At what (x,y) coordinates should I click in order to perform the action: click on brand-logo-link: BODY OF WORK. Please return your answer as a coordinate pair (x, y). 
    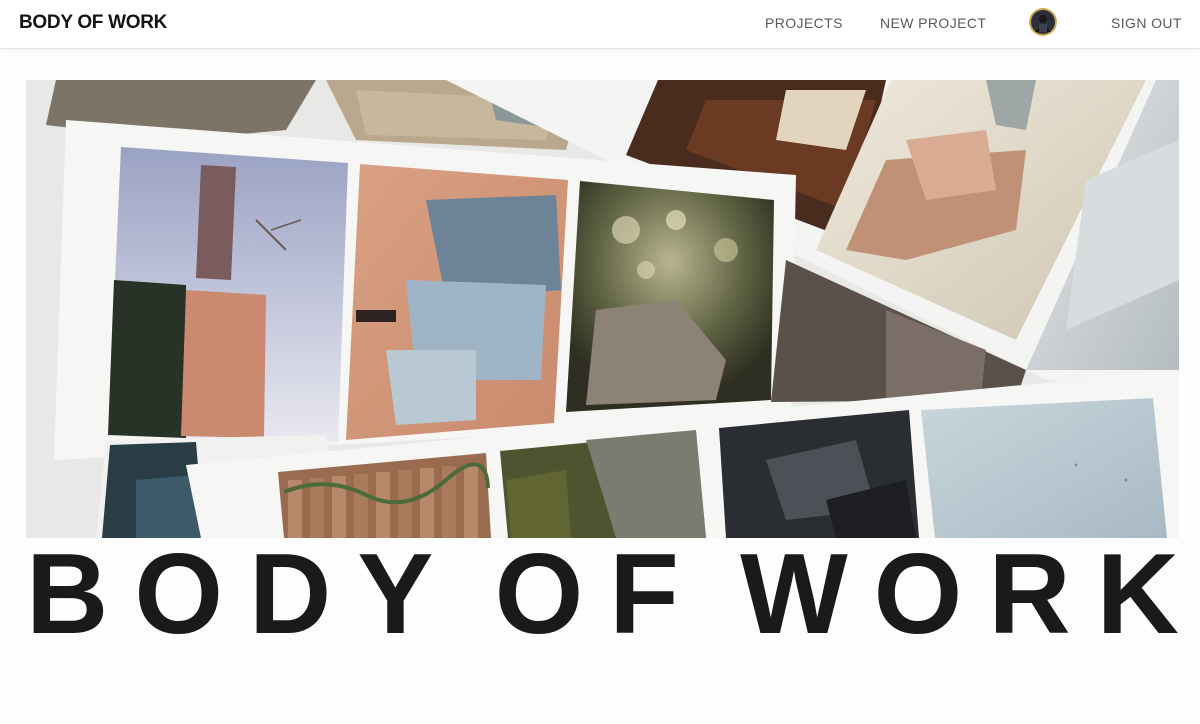
    Looking at the image, I should click on (93, 23).